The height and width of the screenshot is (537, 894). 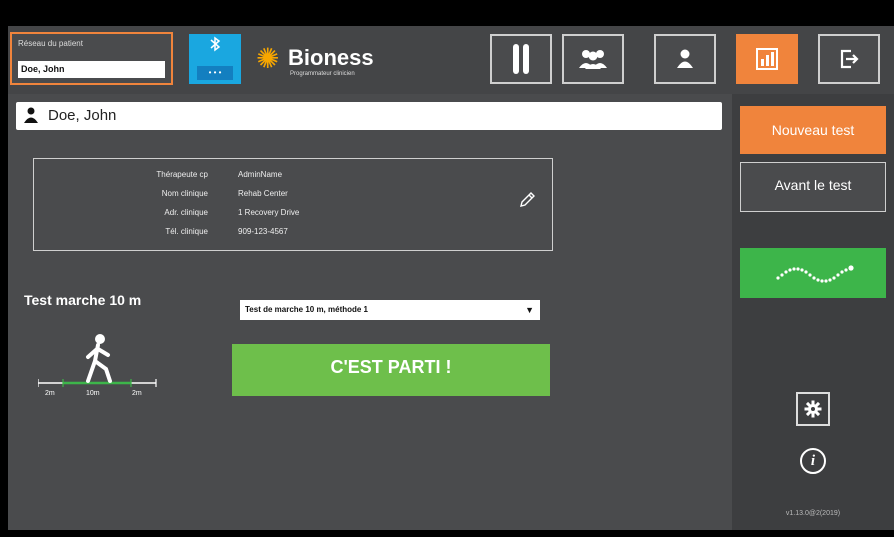 I want to click on start-test-button: C'EST PARTI !, so click(x=391, y=370).